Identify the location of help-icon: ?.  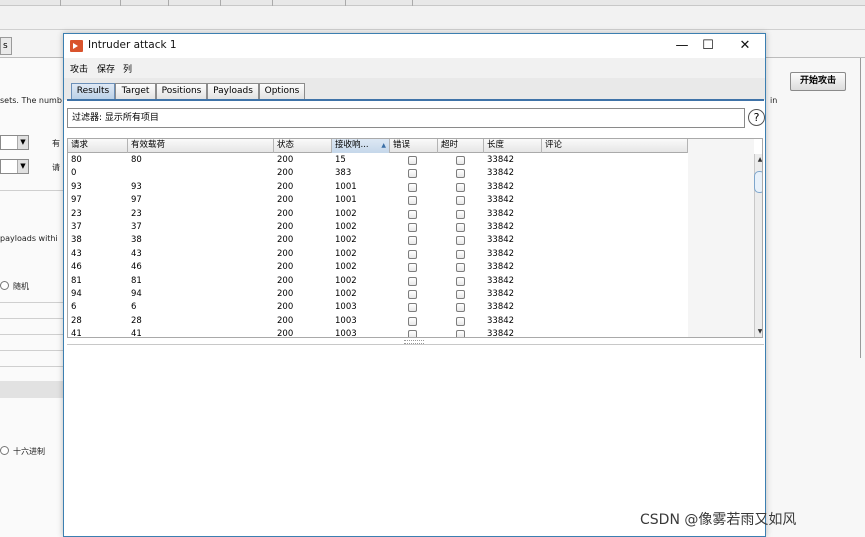
(756, 117).